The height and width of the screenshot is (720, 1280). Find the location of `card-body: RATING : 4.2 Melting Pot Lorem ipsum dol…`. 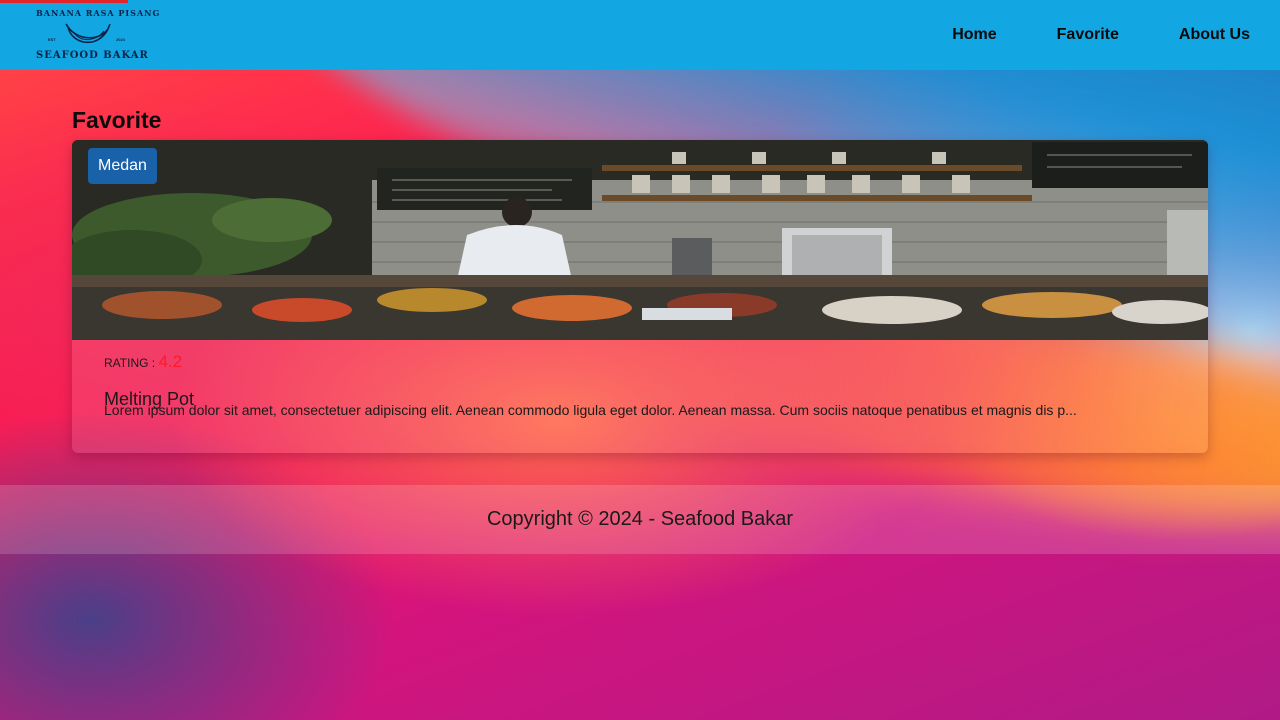

card-body: RATING : 4.2 Melting Pot Lorem ipsum dol… is located at coordinates (640, 385).